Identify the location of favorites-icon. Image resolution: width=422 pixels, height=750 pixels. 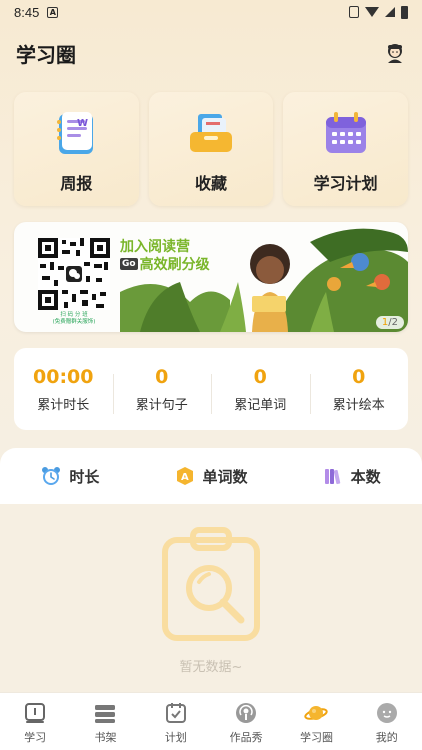
(211, 133).